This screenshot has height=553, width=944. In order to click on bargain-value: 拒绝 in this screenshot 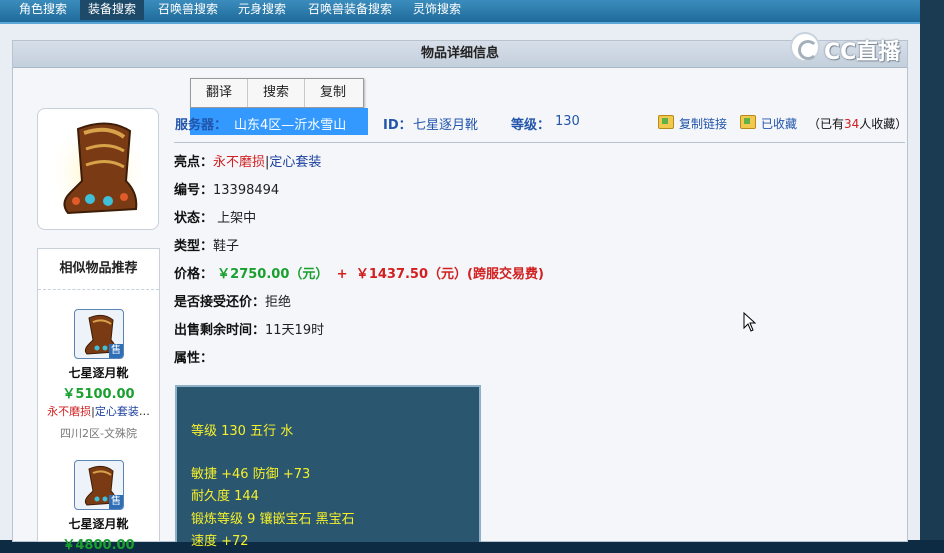, I will do `click(278, 302)`.